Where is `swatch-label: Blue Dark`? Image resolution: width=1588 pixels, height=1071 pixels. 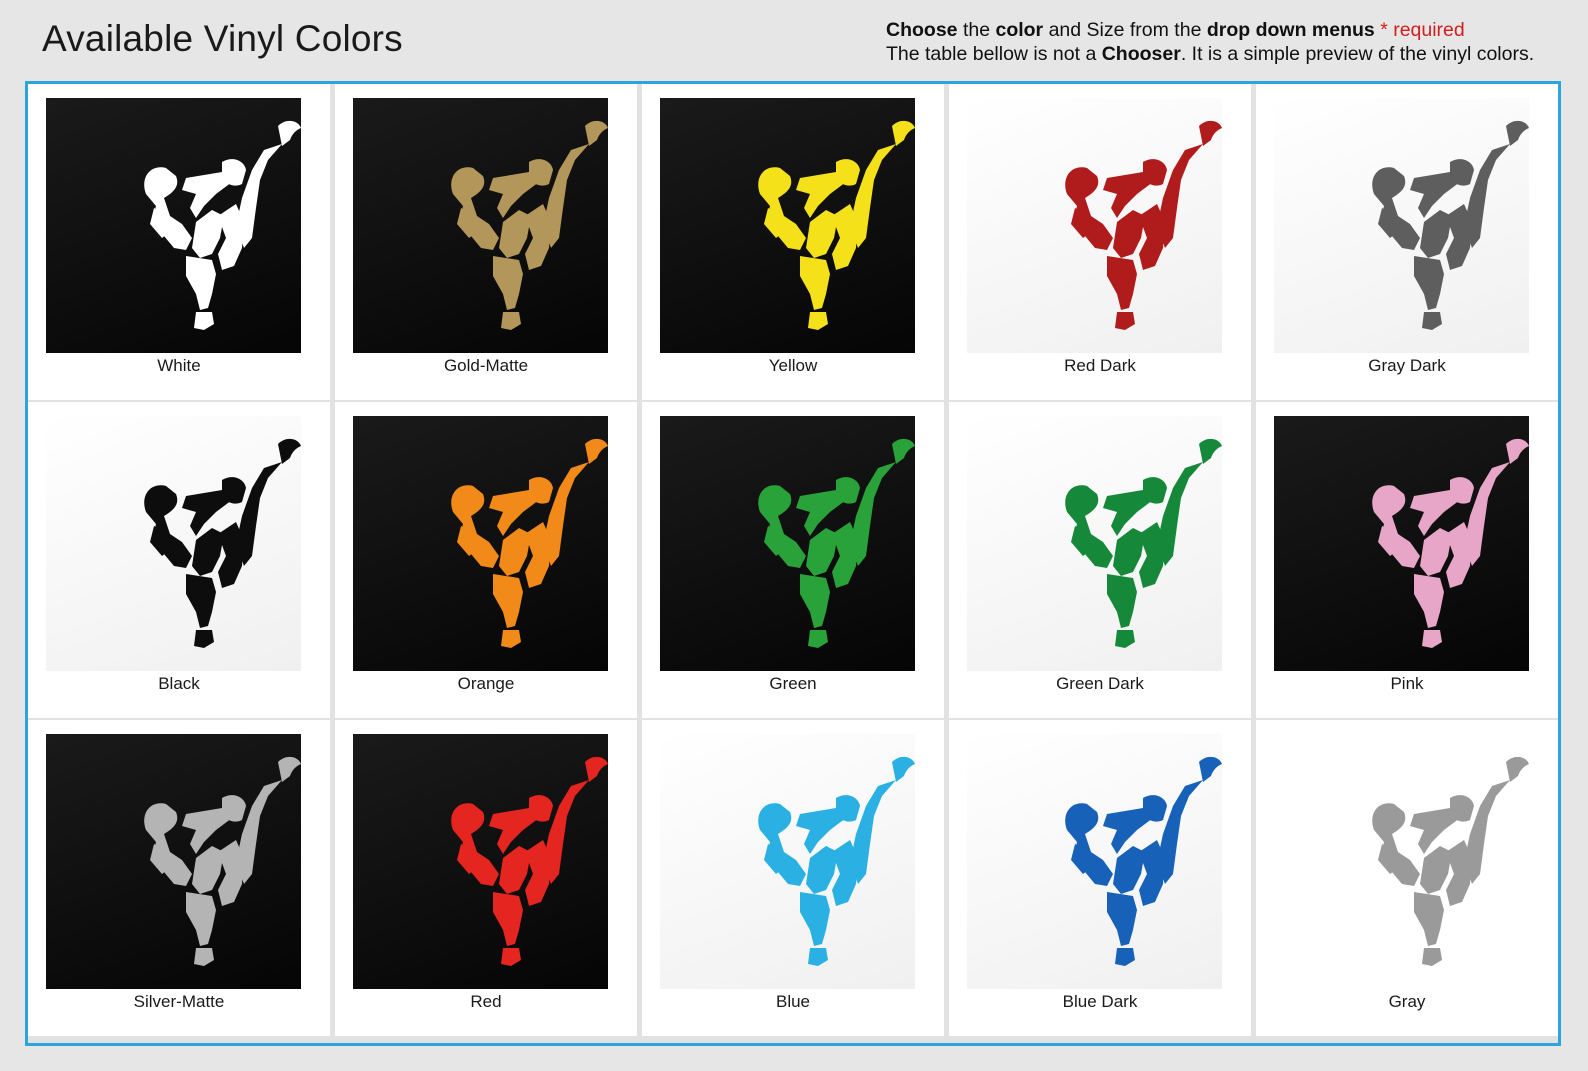 swatch-label: Blue Dark is located at coordinates (1100, 1001).